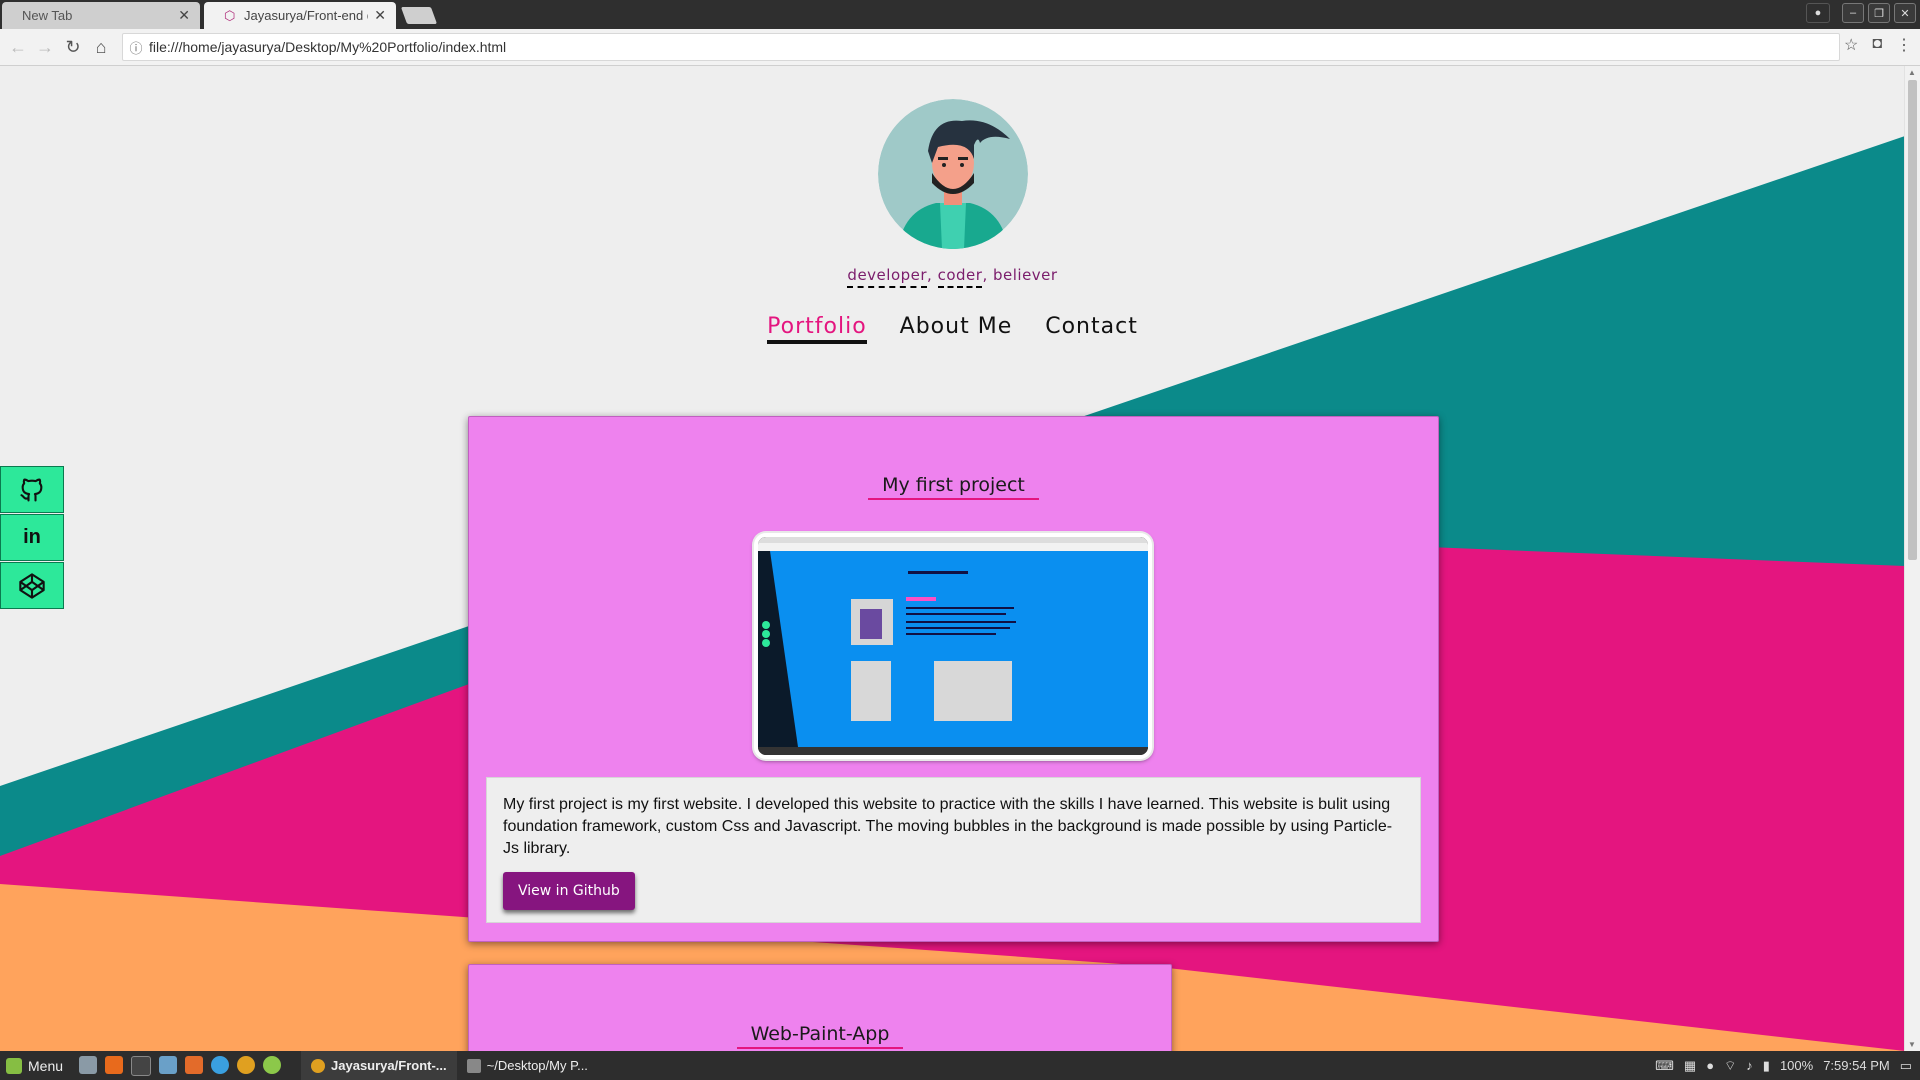 The width and height of the screenshot is (1920, 1080). I want to click on screenshot-image, so click(953, 646).